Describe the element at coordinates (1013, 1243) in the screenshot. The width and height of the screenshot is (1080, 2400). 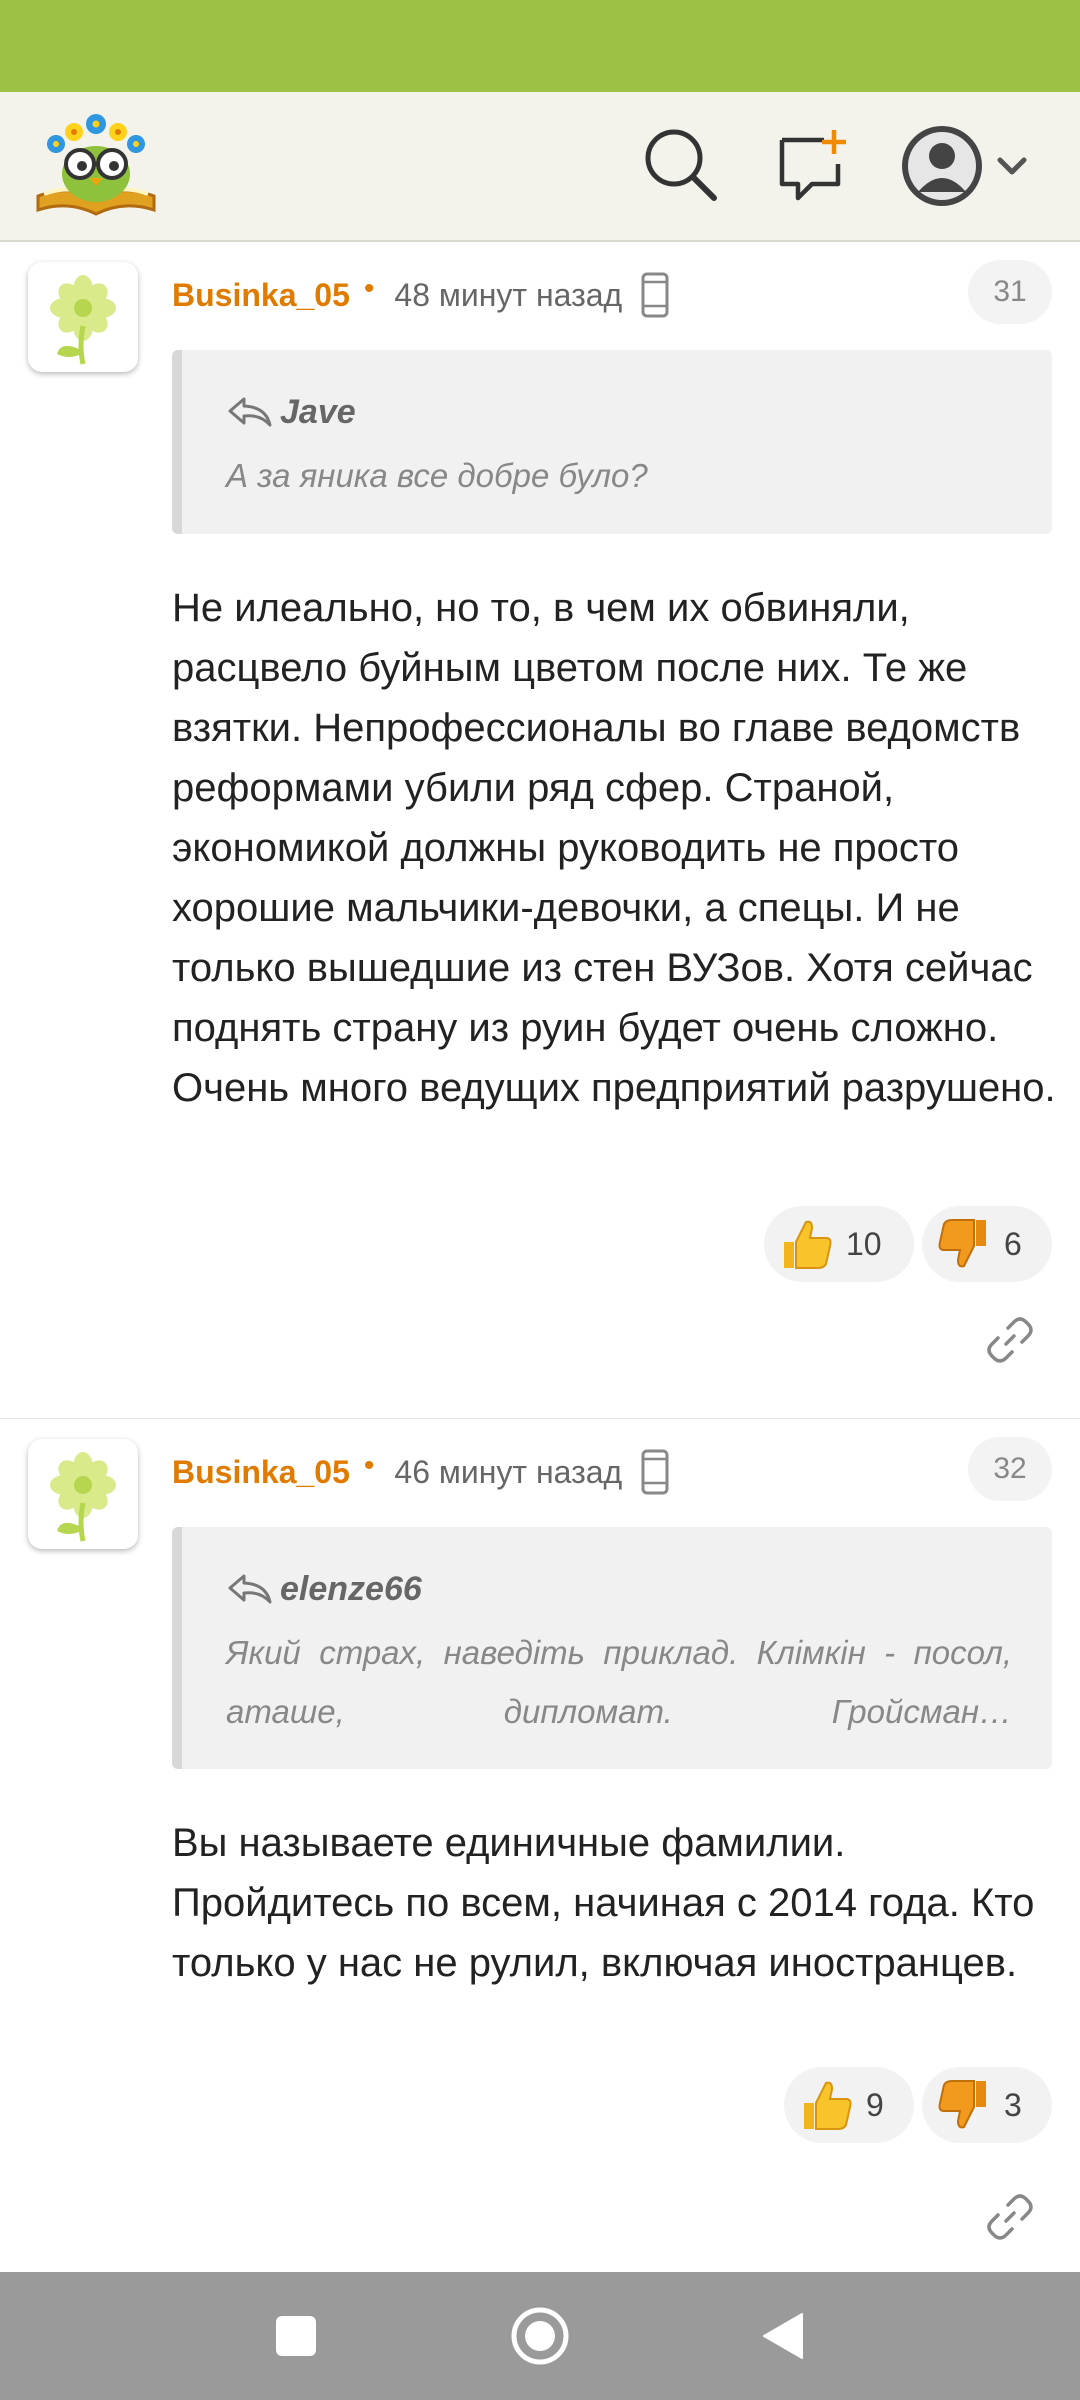
I see `dislike-count: 6` at that location.